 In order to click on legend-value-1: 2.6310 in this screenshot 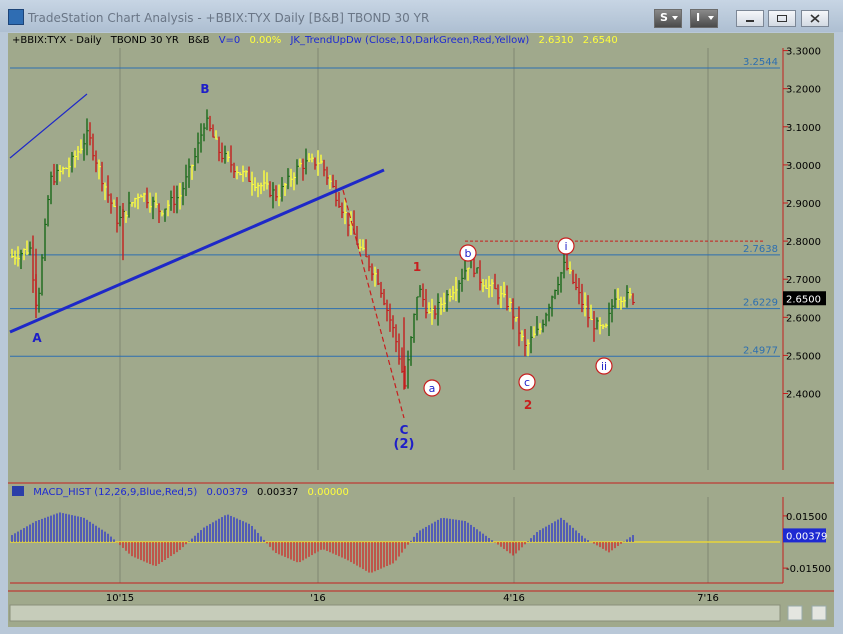, I will do `click(556, 40)`.